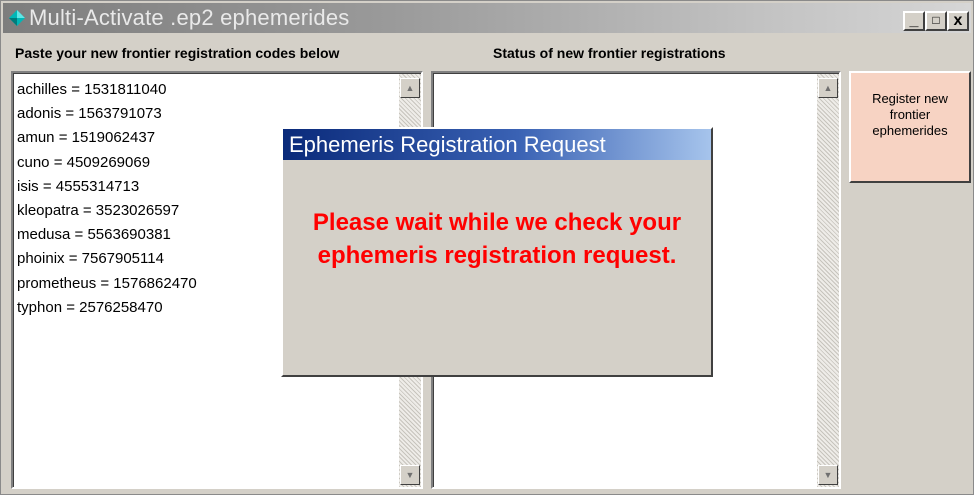 The width and height of the screenshot is (974, 495). I want to click on code-line: achilles = 1531811040, so click(92, 89).